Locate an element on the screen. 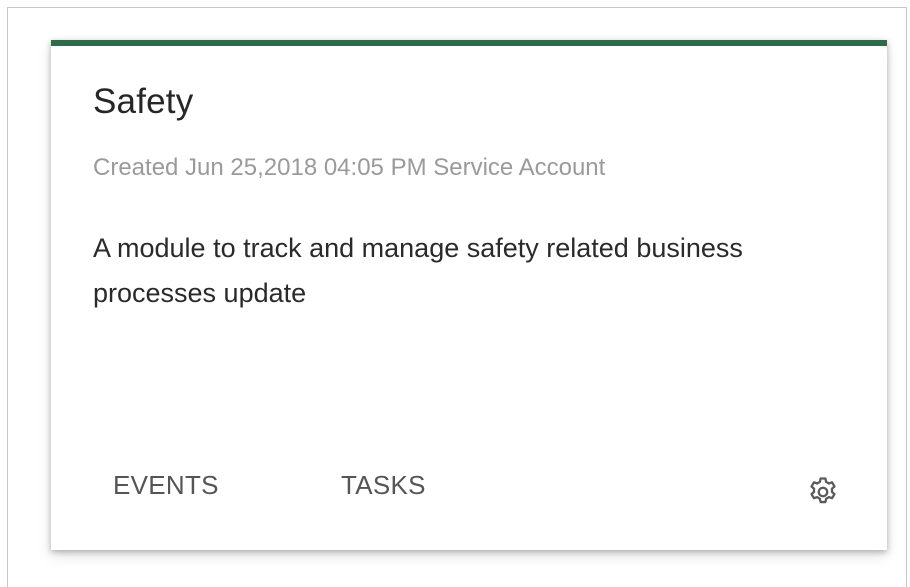 Image resolution: width=910 pixels, height=587 pixels. settings-button is located at coordinates (823, 492).